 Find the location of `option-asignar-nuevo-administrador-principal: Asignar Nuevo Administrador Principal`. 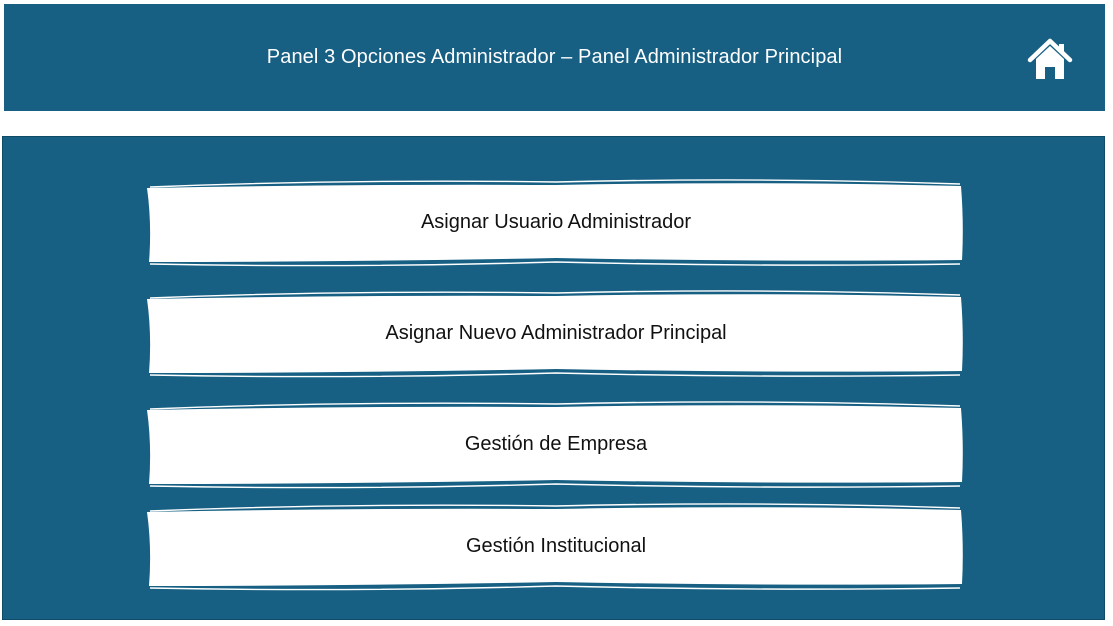

option-asignar-nuevo-administrador-principal: Asignar Nuevo Administrador Principal is located at coordinates (556, 333).